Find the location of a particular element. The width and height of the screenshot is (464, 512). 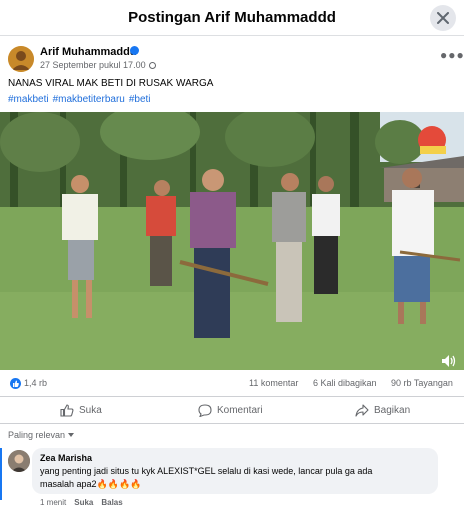

reaction-count: 1,4 rb is located at coordinates (35, 383).